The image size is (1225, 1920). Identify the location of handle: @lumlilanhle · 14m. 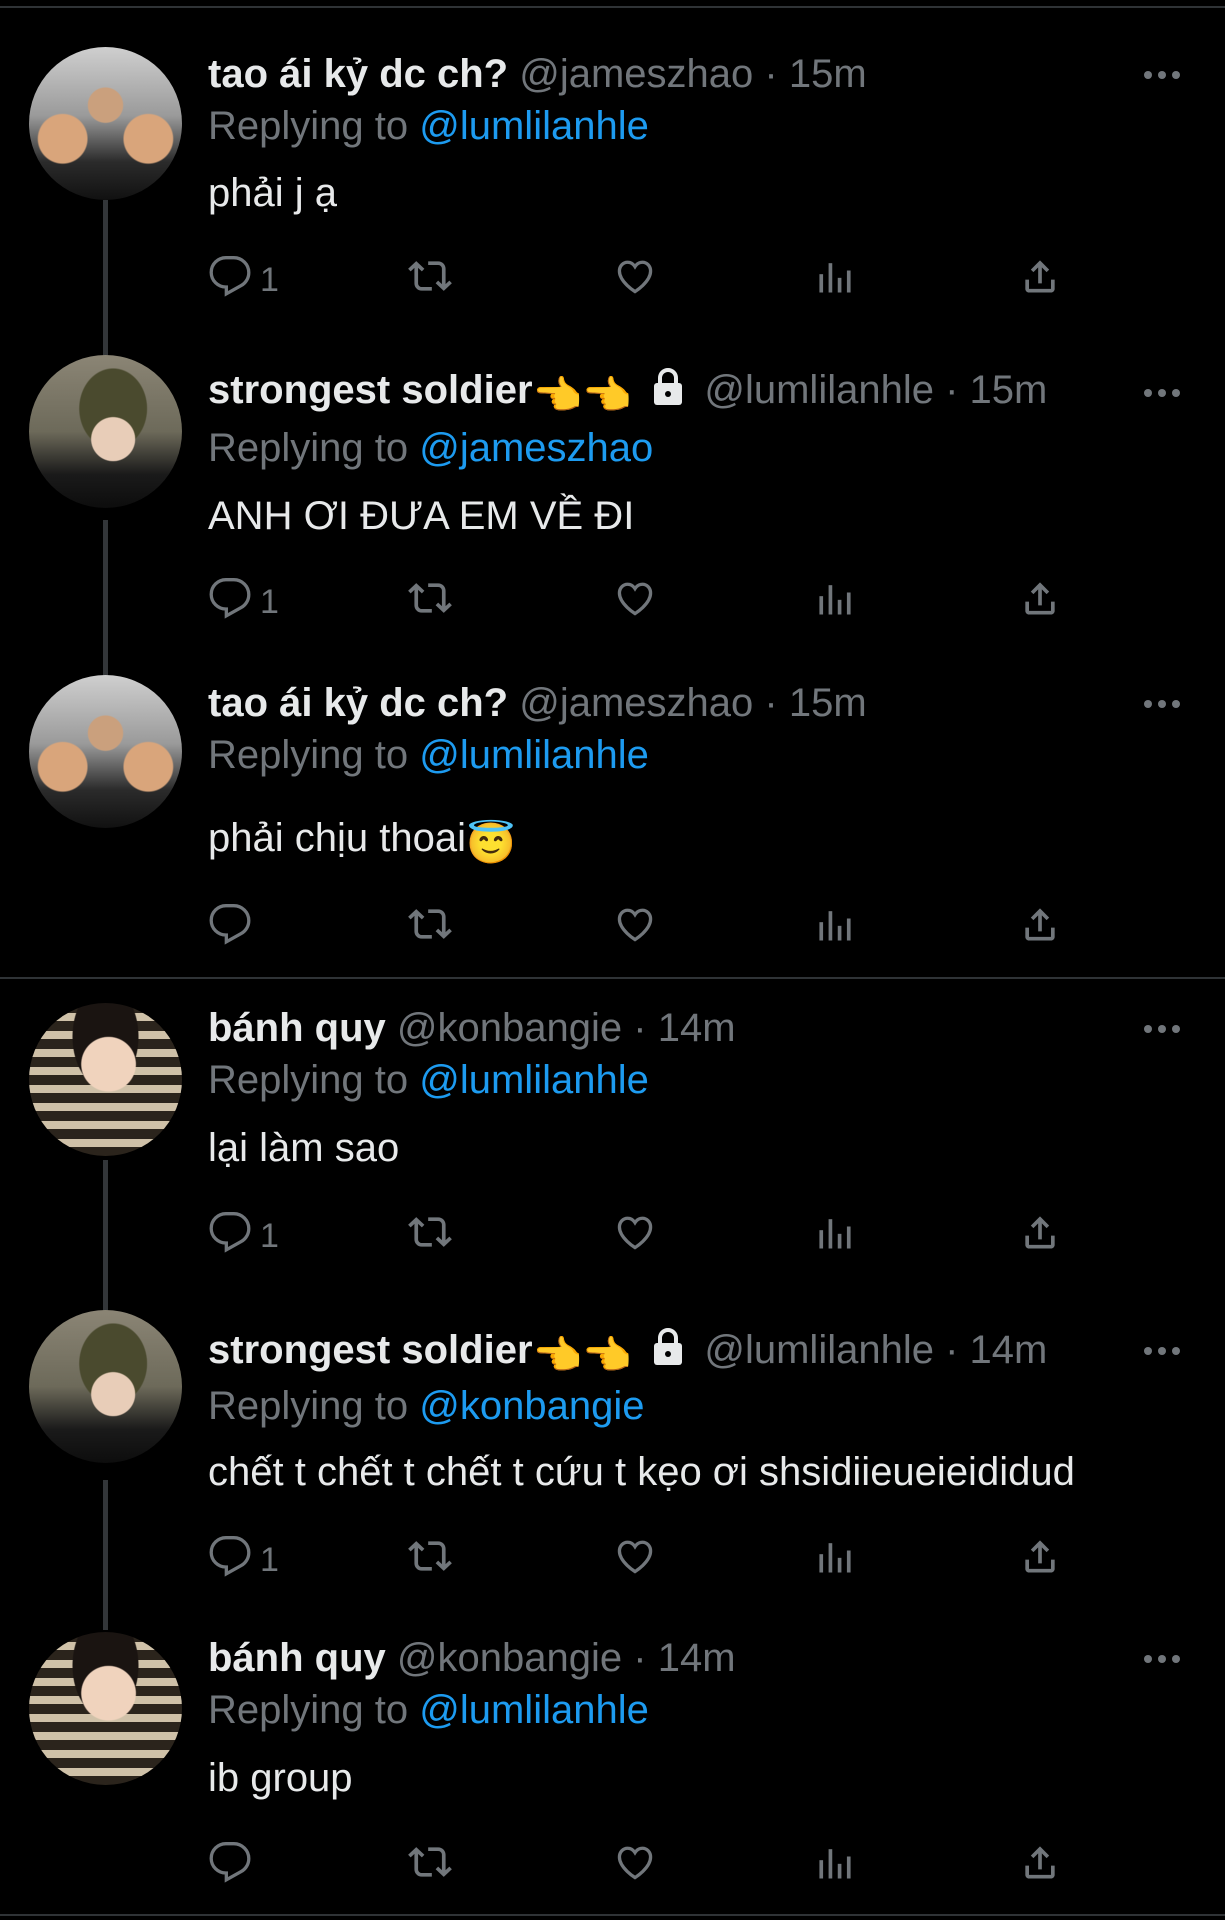
(875, 1350).